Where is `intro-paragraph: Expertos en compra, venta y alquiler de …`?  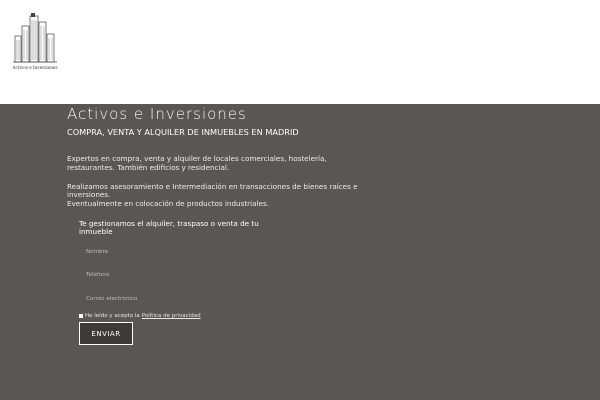
intro-paragraph: Expertos en compra, venta y alquiler de … is located at coordinates (197, 163).